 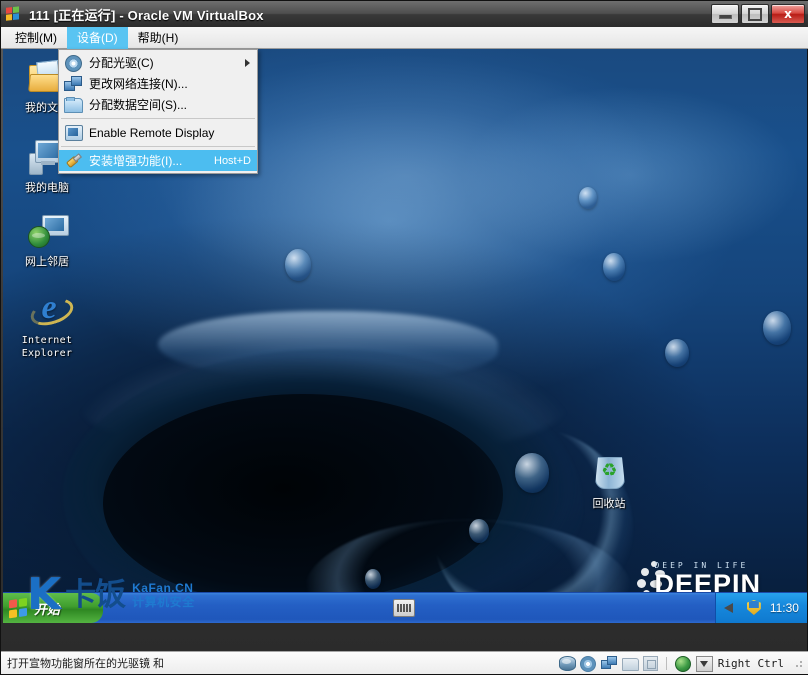 What do you see at coordinates (152, 132) in the screenshot?
I see `menu-item-label: Enable Remote Display` at bounding box center [152, 132].